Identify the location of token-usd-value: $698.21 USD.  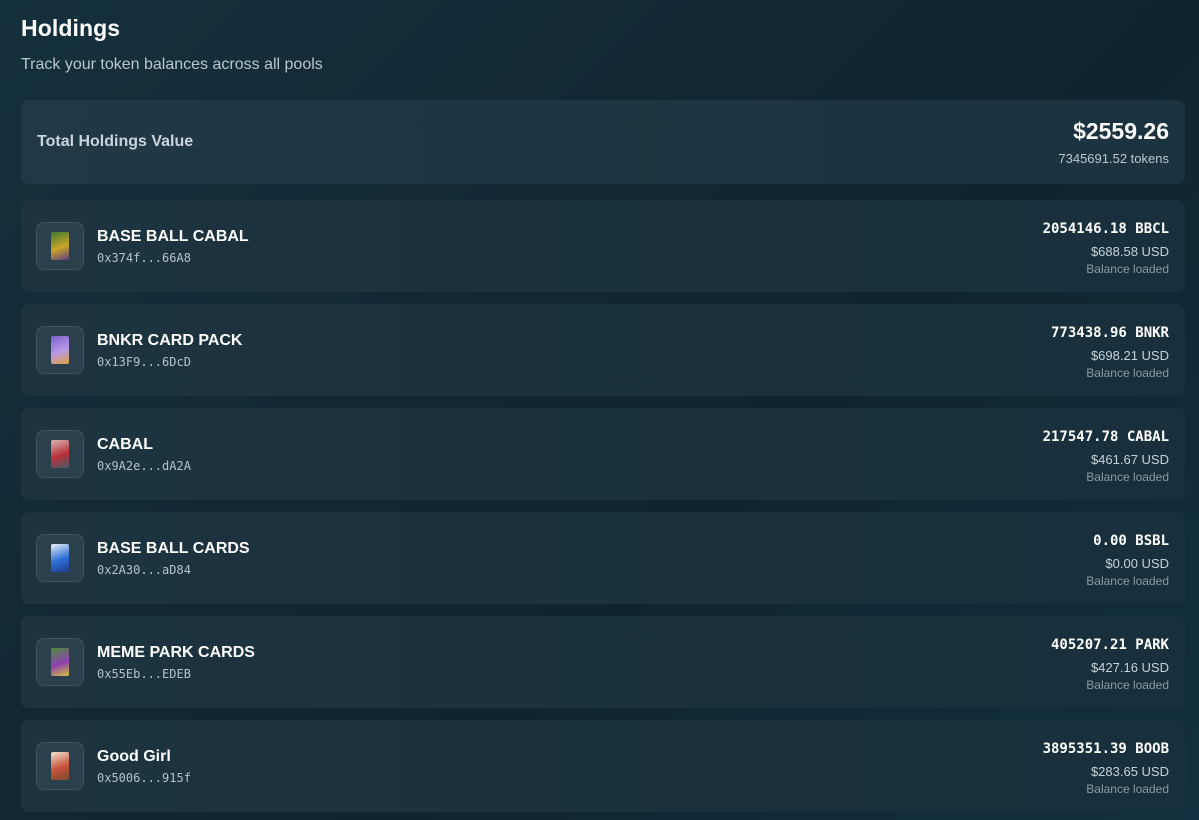
(1129, 355).